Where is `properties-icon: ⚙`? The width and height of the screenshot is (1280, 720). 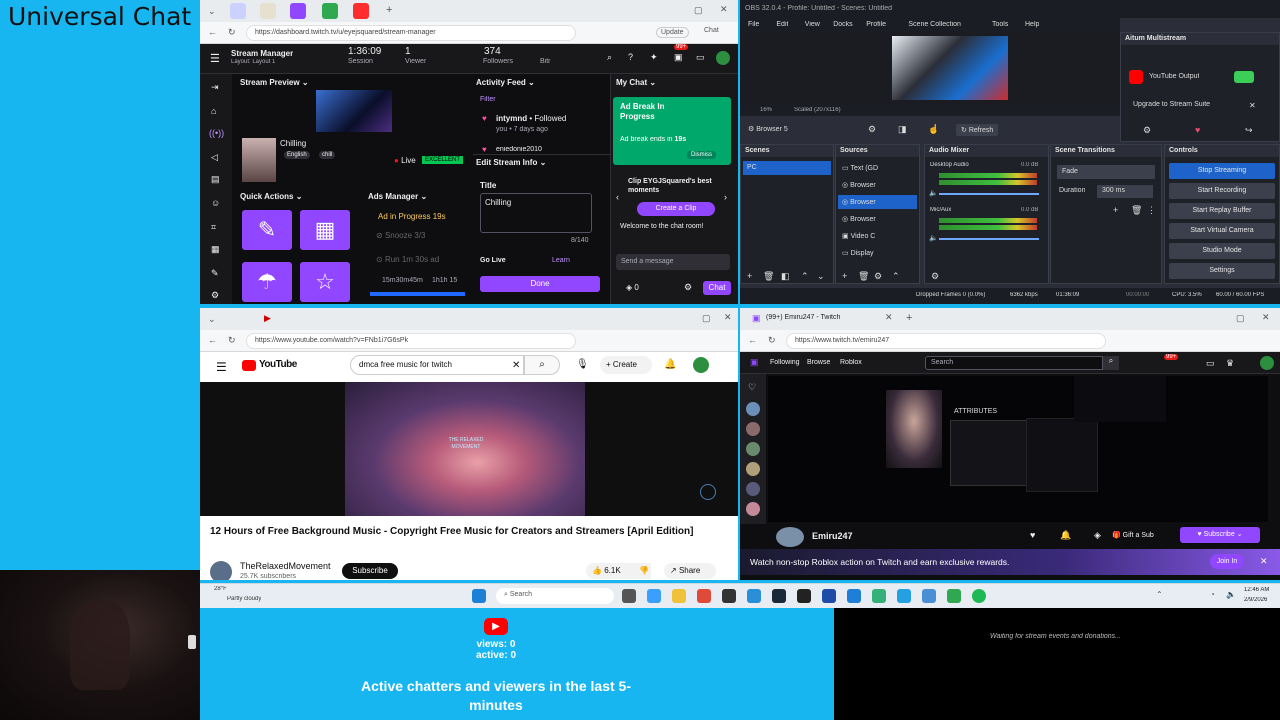
properties-icon: ⚙ is located at coordinates (872, 129).